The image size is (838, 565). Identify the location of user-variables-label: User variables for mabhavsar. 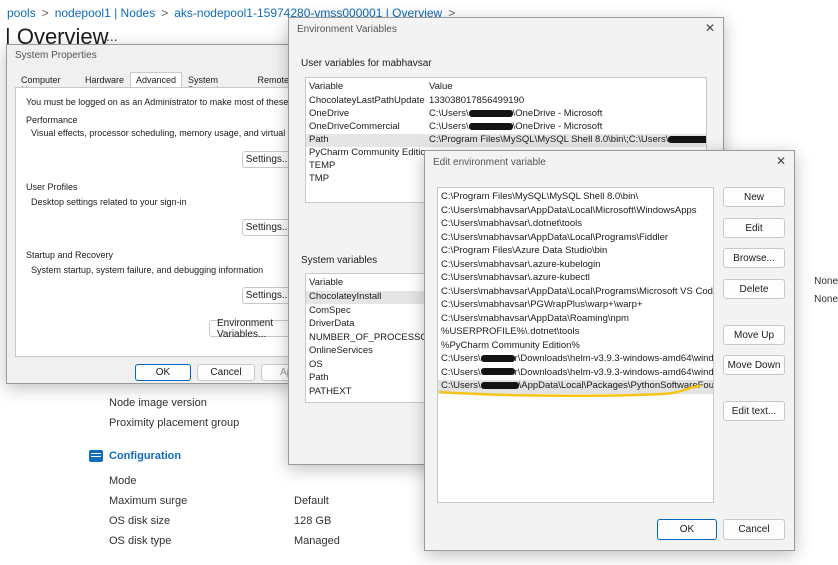
(366, 63).